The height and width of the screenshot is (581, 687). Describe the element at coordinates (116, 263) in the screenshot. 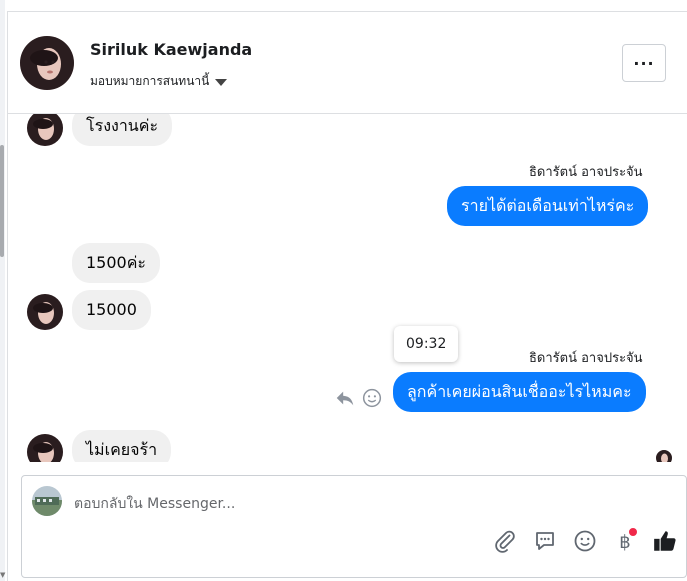

I see `incoming-message: 1500ค่ะ` at that location.